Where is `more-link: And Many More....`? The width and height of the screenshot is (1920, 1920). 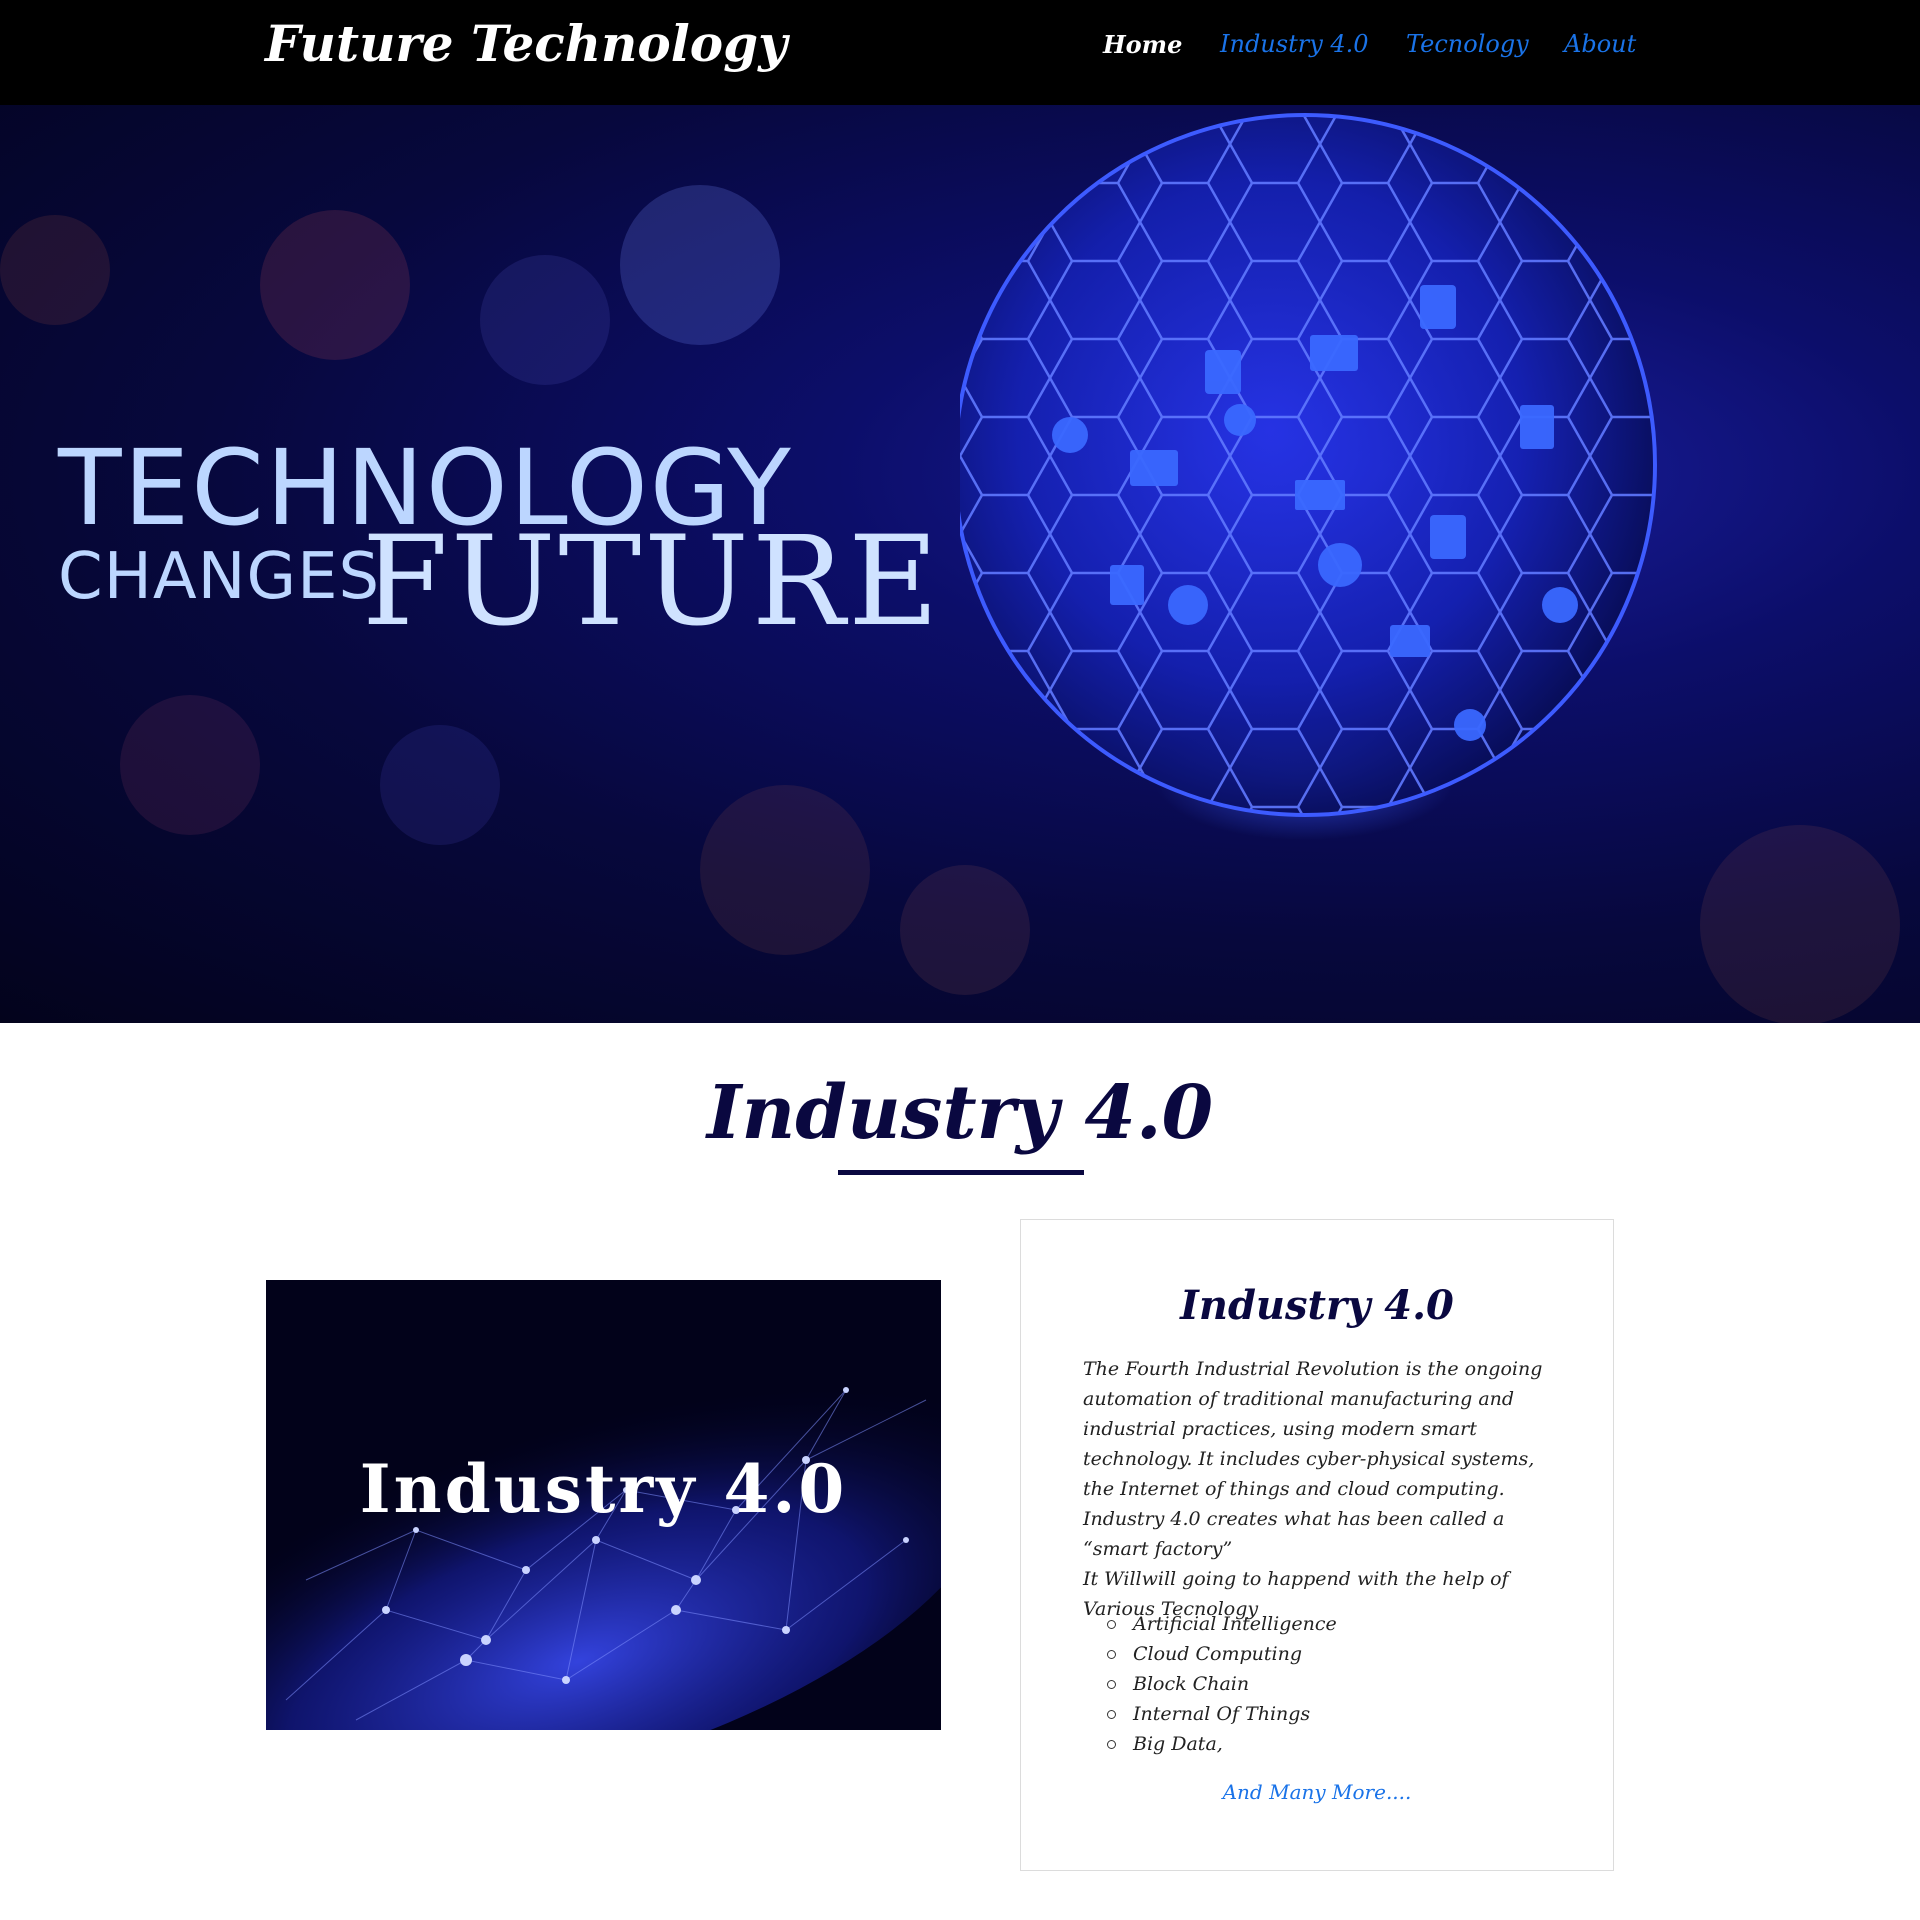 more-link: And Many More.... is located at coordinates (1317, 1792).